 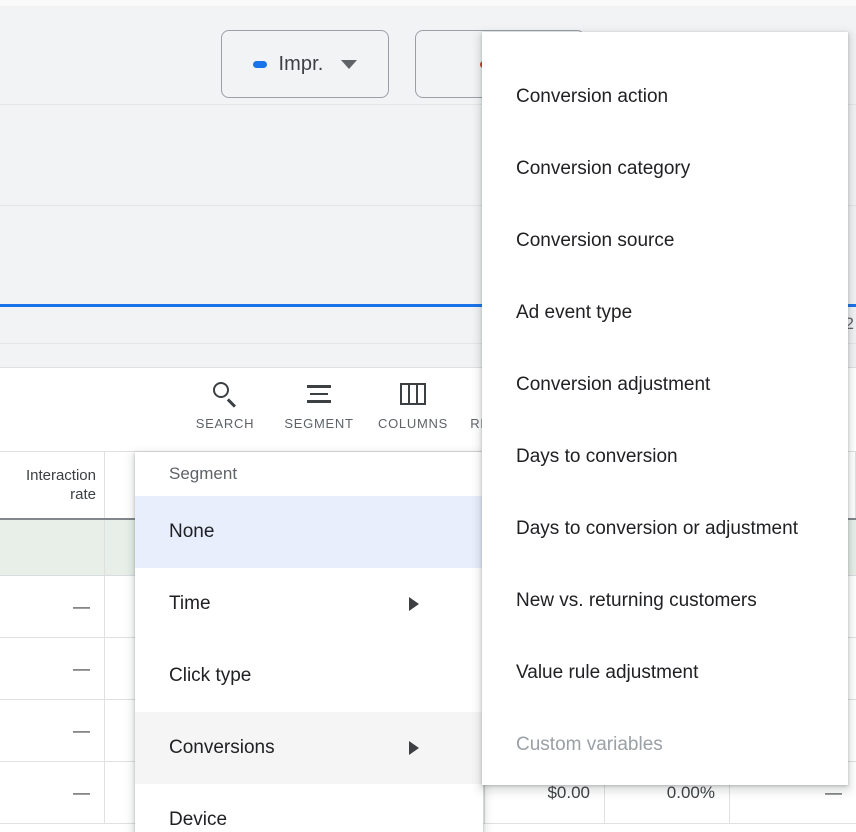 What do you see at coordinates (309, 808) in the screenshot?
I see `segment-menu-item-device: Device` at bounding box center [309, 808].